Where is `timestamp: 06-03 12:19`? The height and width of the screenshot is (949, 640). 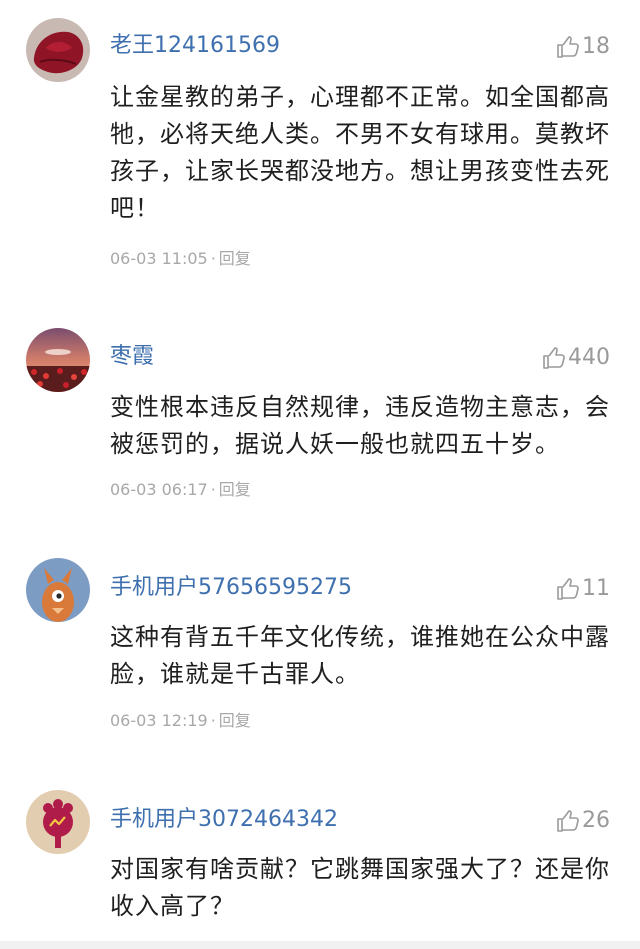
timestamp: 06-03 12:19 is located at coordinates (159, 720).